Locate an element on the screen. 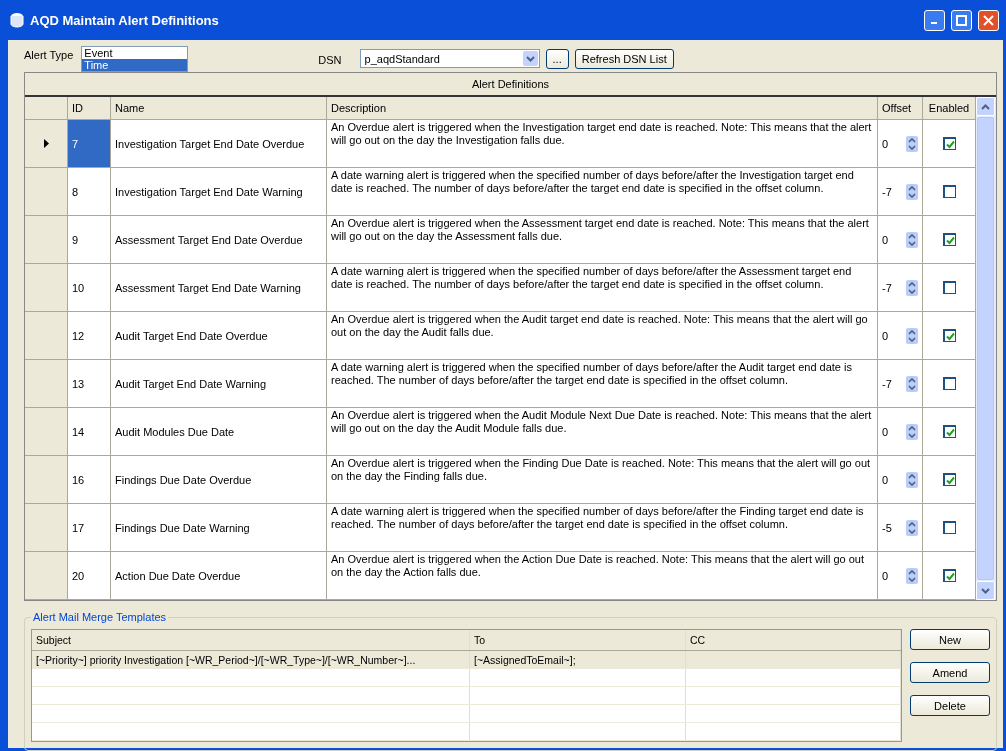 The height and width of the screenshot is (751, 1006). grid-title: Alert Definitions is located at coordinates (510, 84).